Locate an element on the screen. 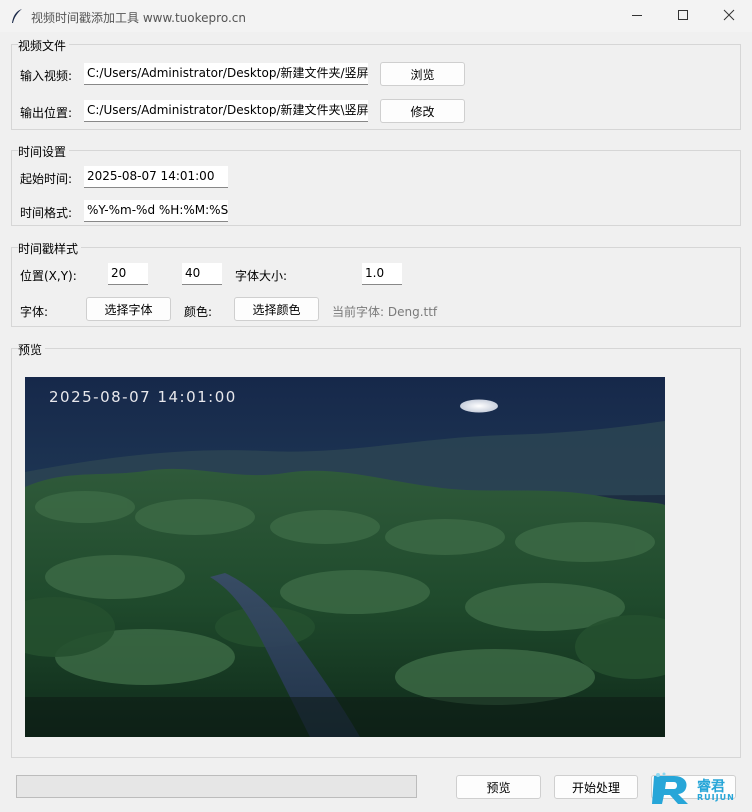  maximize-icon is located at coordinates (683, 15).